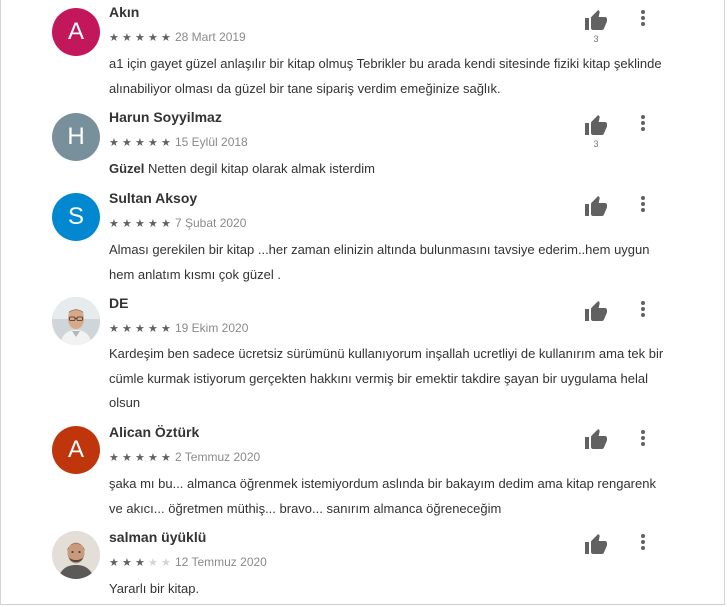  What do you see at coordinates (153, 198) in the screenshot?
I see `reviewer-name: Sultan Aksoy` at bounding box center [153, 198].